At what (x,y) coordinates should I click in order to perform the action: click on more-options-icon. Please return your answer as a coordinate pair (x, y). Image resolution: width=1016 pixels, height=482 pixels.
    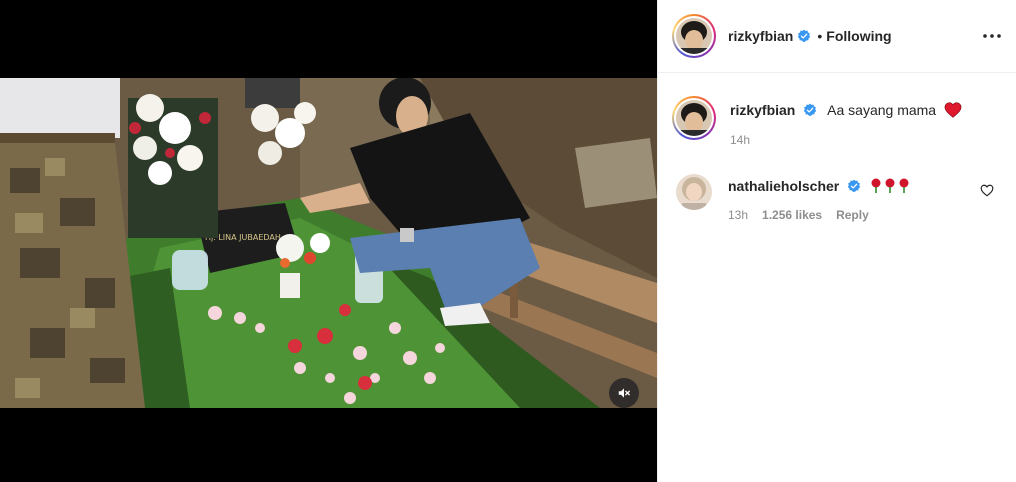
    Looking at the image, I should click on (992, 36).